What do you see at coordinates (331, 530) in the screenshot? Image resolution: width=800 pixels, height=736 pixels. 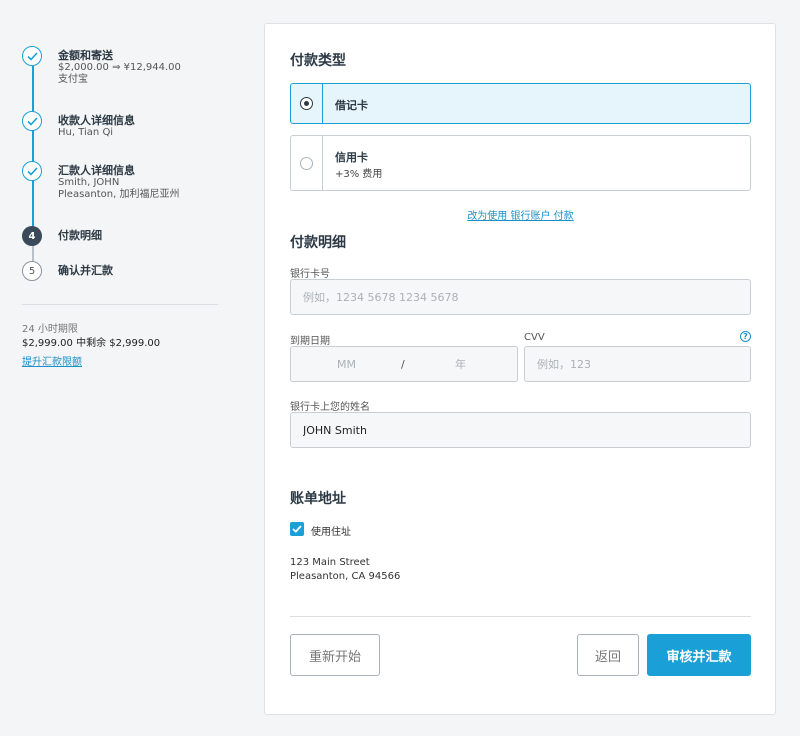 I see `use-residential-address-label: 使用住址` at bounding box center [331, 530].